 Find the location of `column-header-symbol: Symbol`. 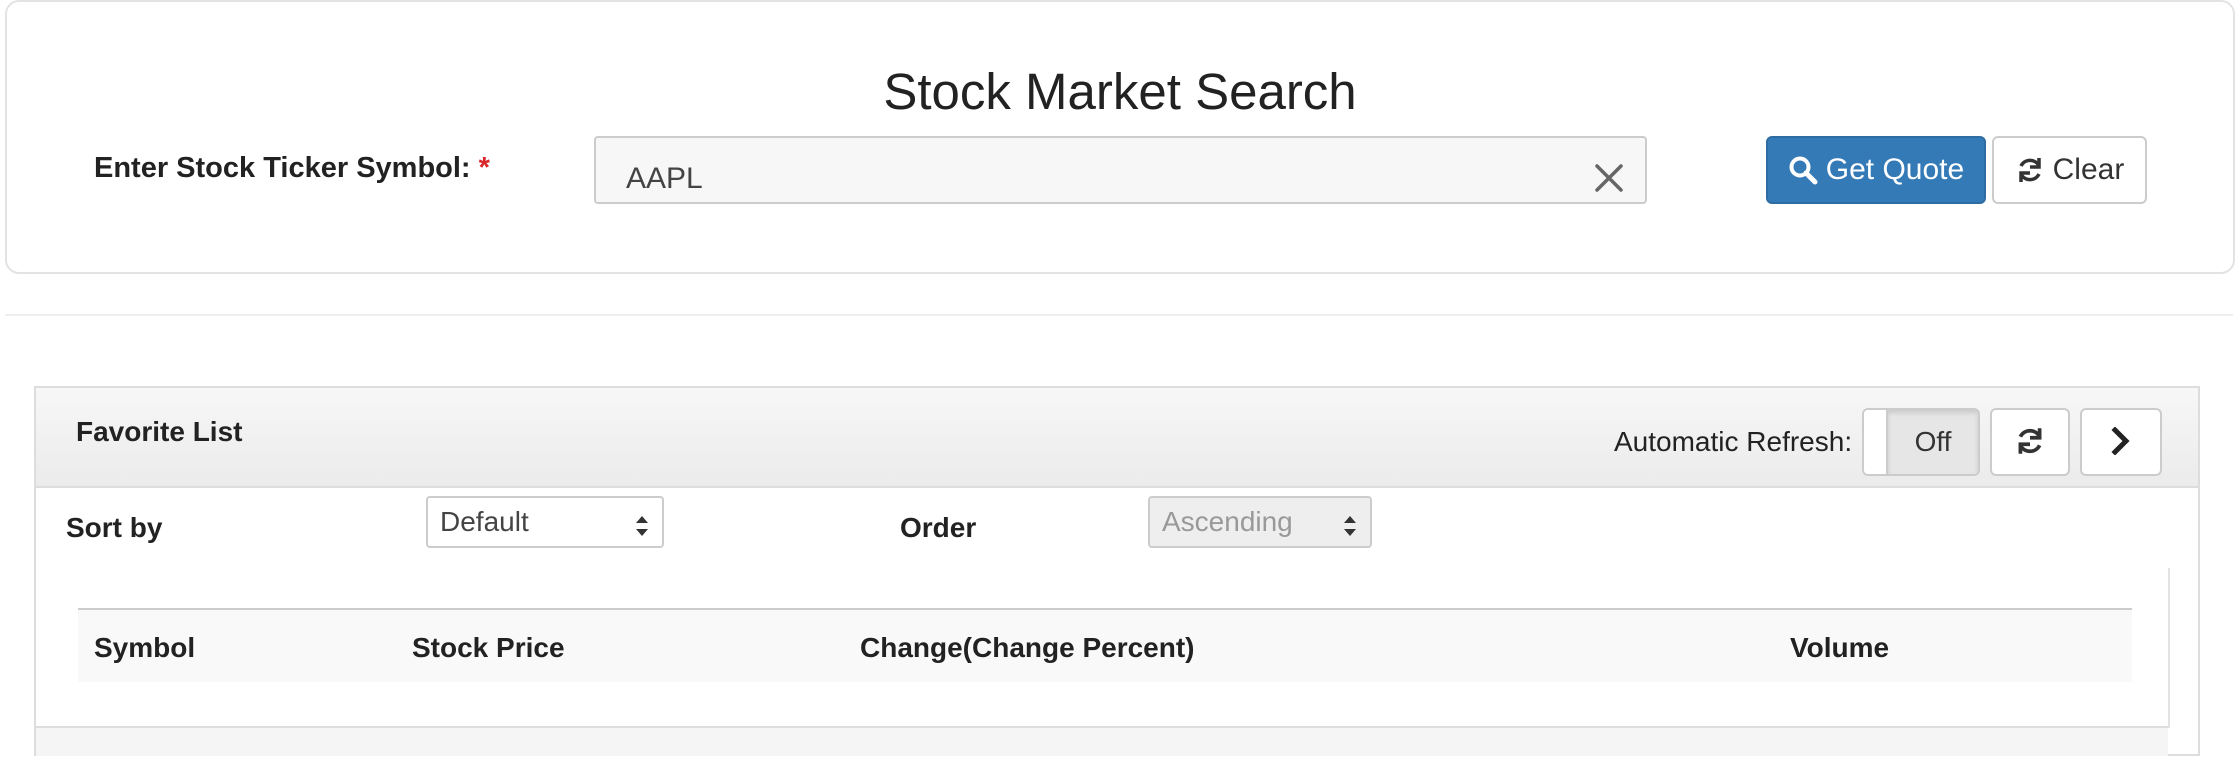

column-header-symbol: Symbol is located at coordinates (145, 647).